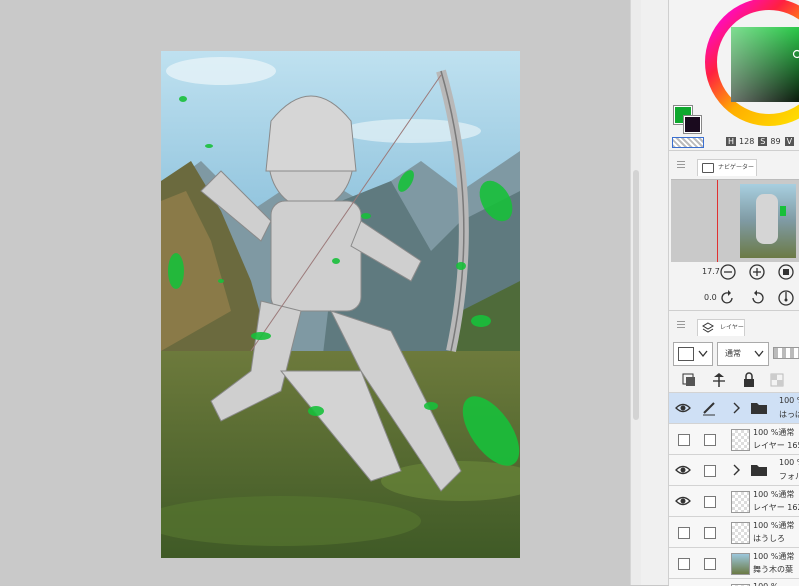  What do you see at coordinates (773, 569) in the screenshot?
I see `layer-name: 舞う木の葉` at bounding box center [773, 569].